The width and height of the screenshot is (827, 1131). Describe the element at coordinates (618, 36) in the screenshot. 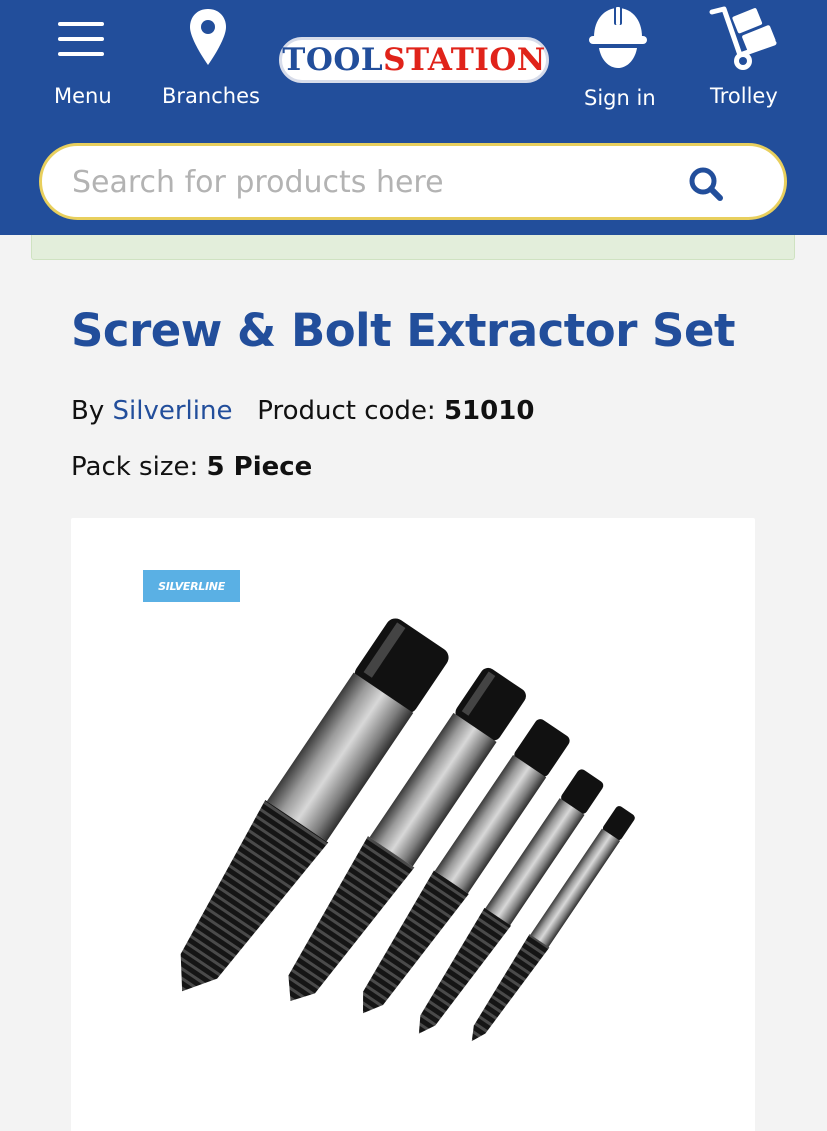

I see `hard-hat-icon` at that location.